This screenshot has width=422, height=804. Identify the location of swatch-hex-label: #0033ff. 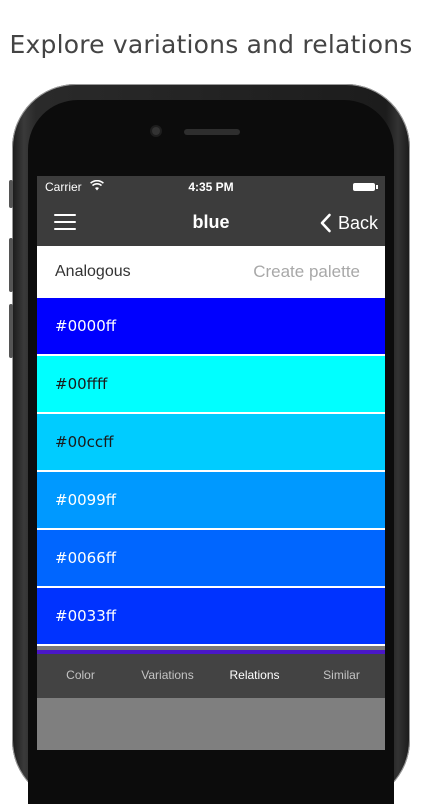
(86, 616).